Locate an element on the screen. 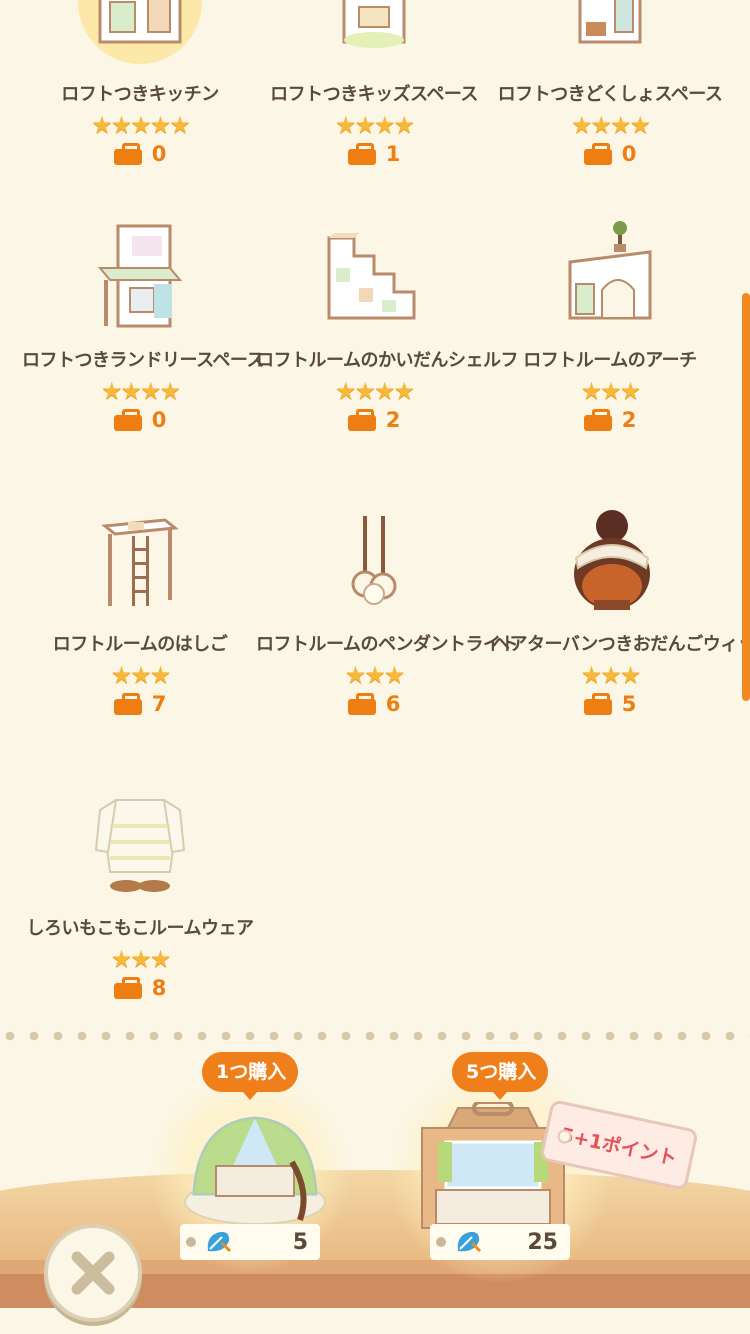 This screenshot has height=1334, width=750. owned-value: 5 is located at coordinates (629, 704).